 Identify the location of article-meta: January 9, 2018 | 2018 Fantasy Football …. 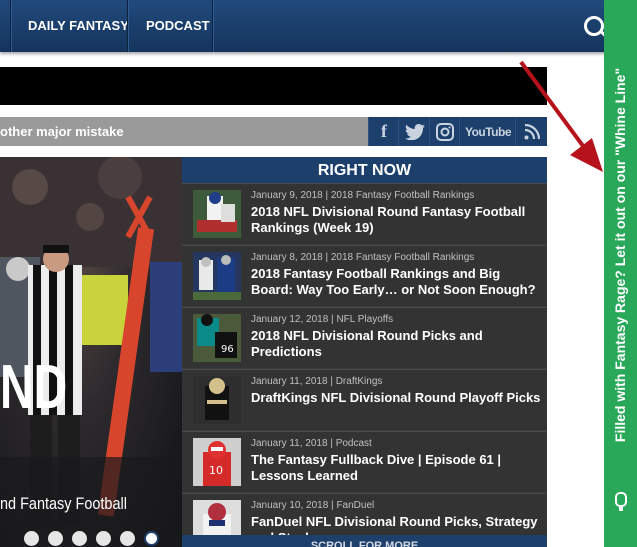
(363, 195).